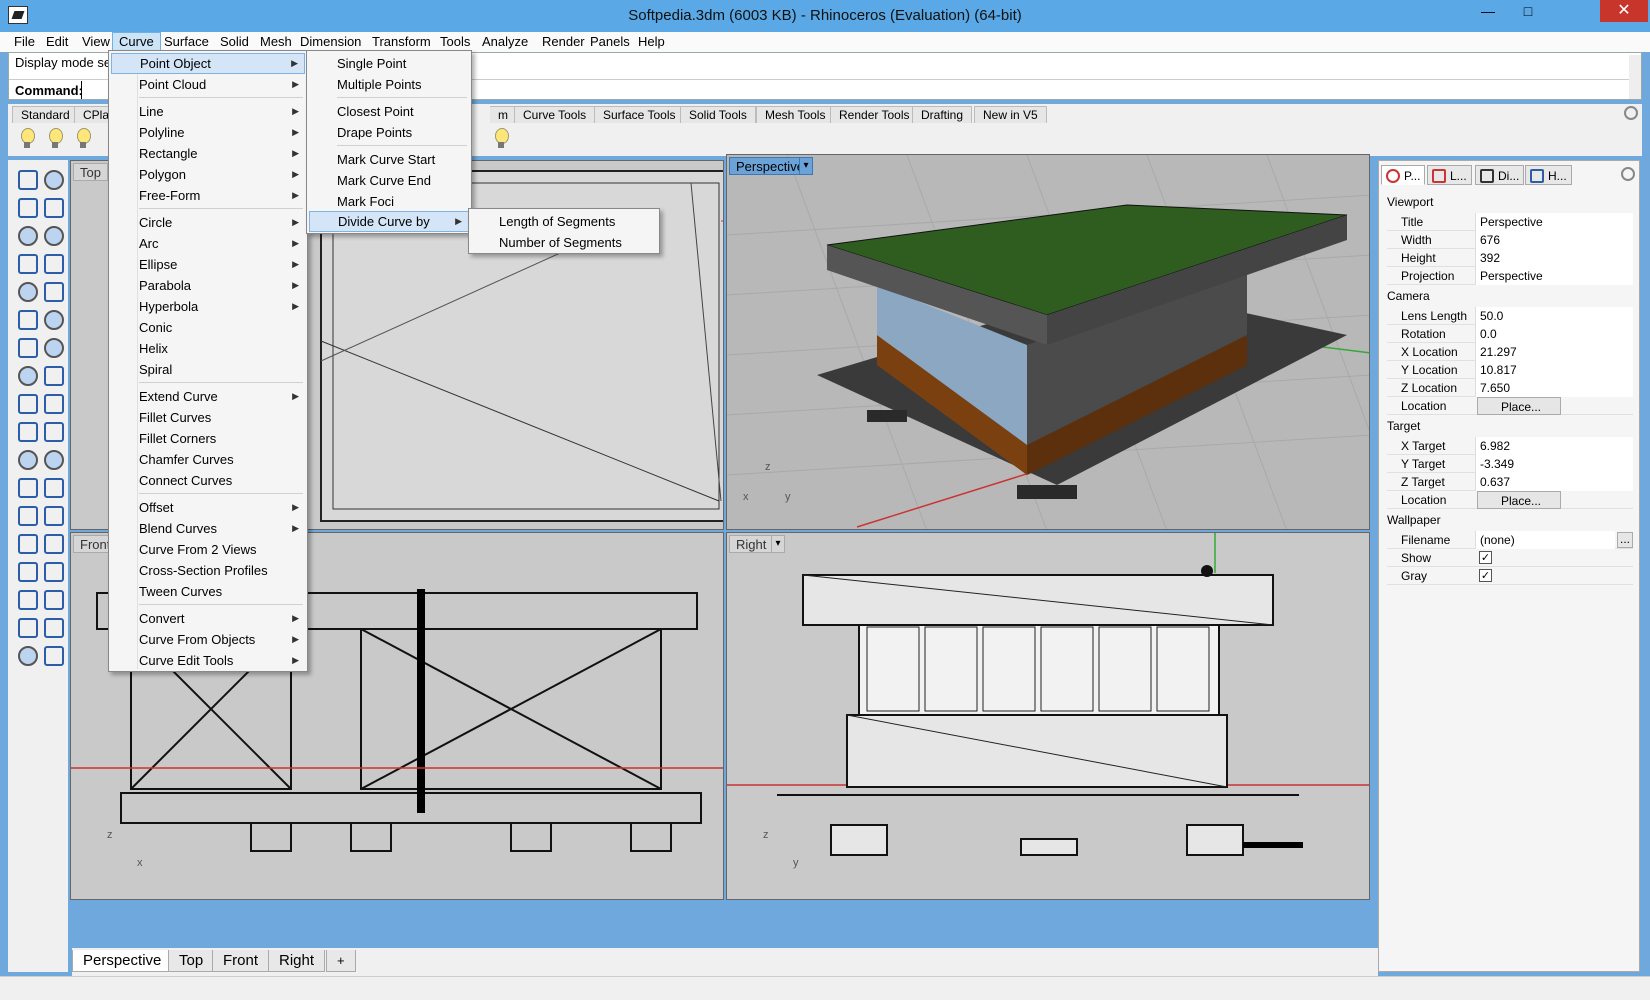 This screenshot has height=1000, width=1650. What do you see at coordinates (389, 111) in the screenshot?
I see `menu-item-closest-point: Closest Point` at bounding box center [389, 111].